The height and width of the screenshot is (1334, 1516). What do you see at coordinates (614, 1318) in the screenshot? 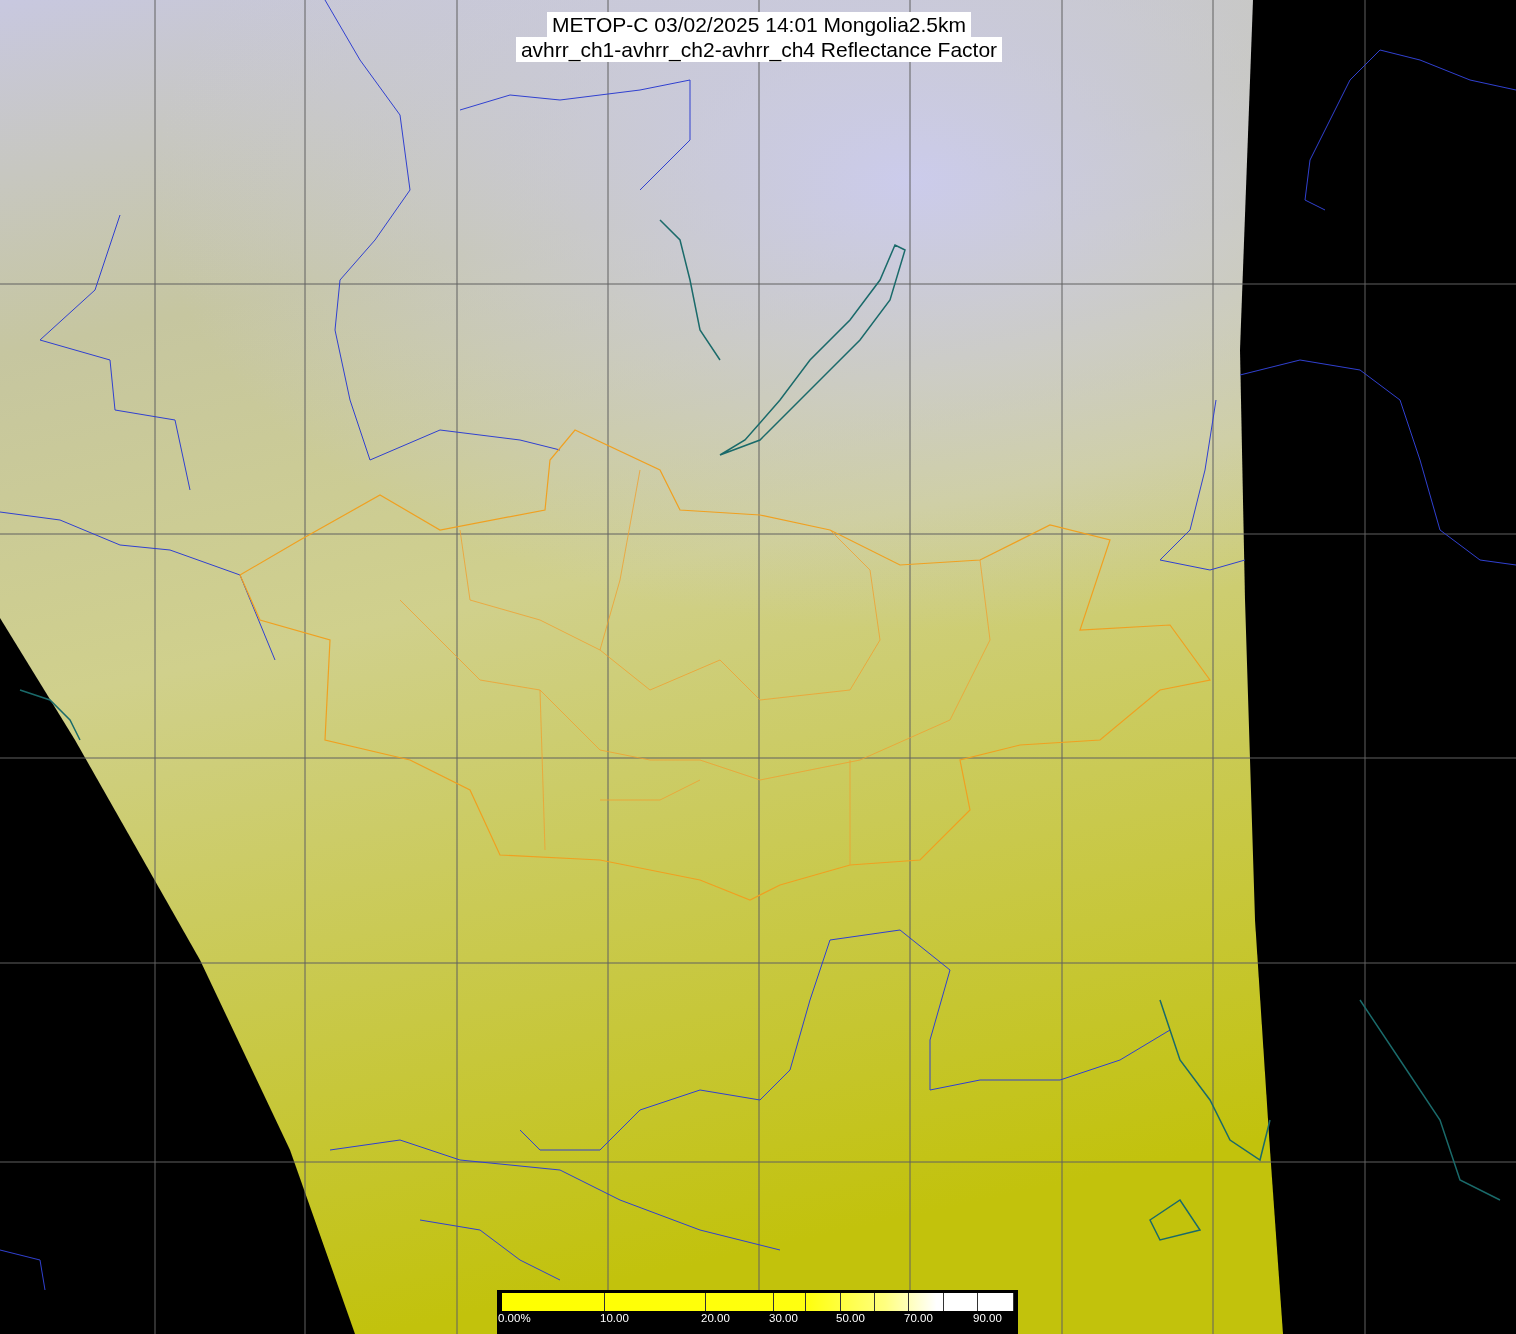
I see `colorbar-label: 10.00` at bounding box center [614, 1318].